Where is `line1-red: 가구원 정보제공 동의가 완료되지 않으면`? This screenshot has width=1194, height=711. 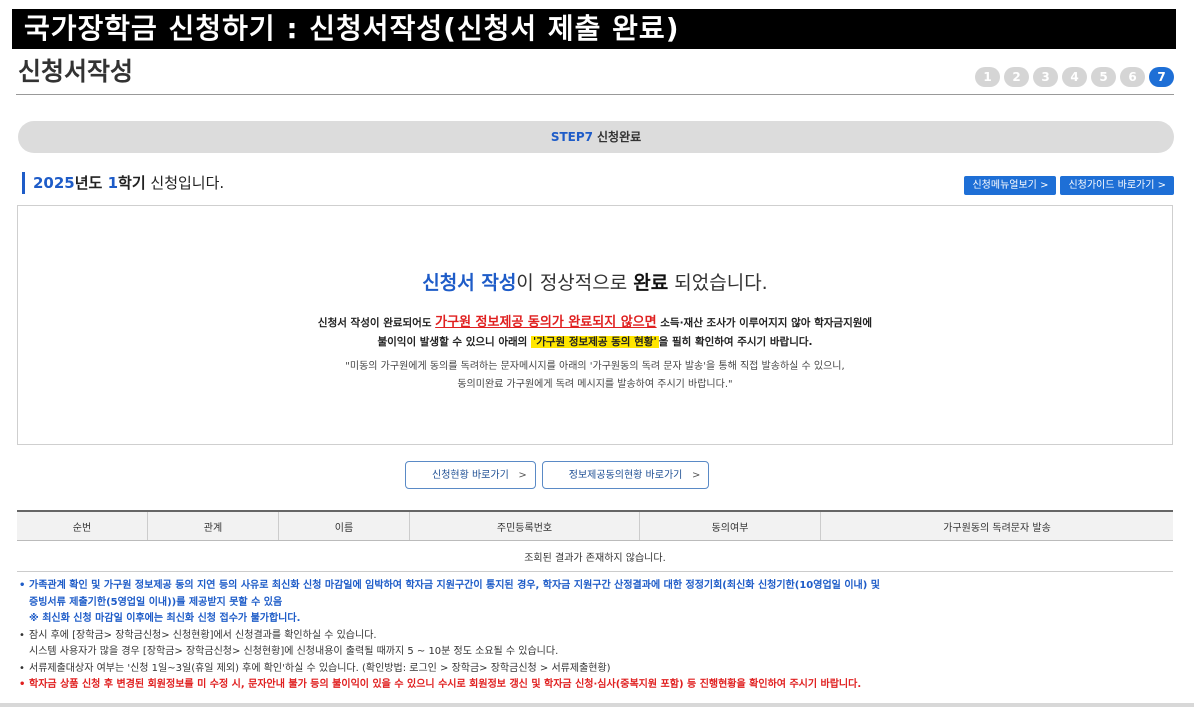 line1-red: 가구원 정보제공 동의가 완료되지 않으면 is located at coordinates (546, 322).